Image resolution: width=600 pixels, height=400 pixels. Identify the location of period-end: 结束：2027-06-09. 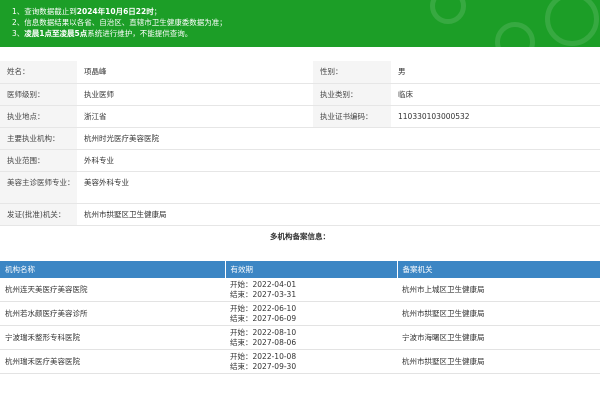
(263, 318).